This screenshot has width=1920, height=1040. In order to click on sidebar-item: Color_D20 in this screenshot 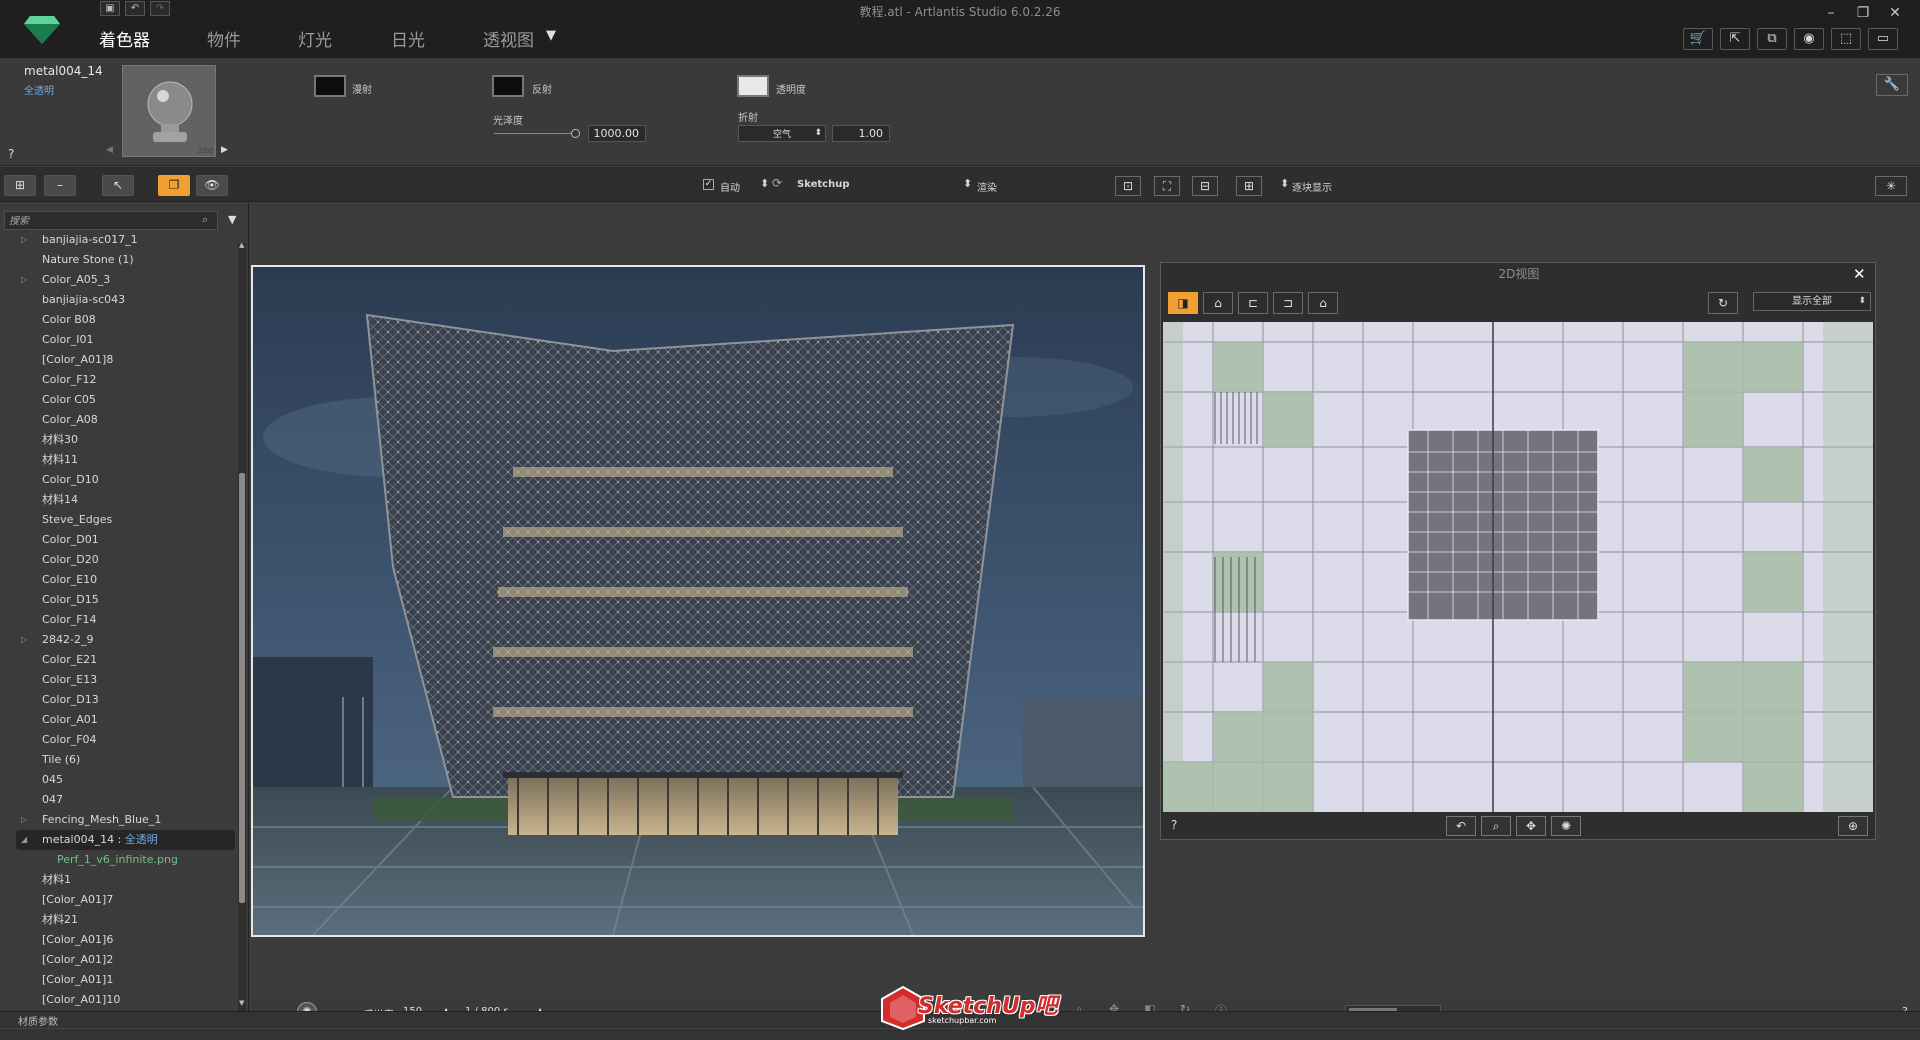, I will do `click(119, 560)`.